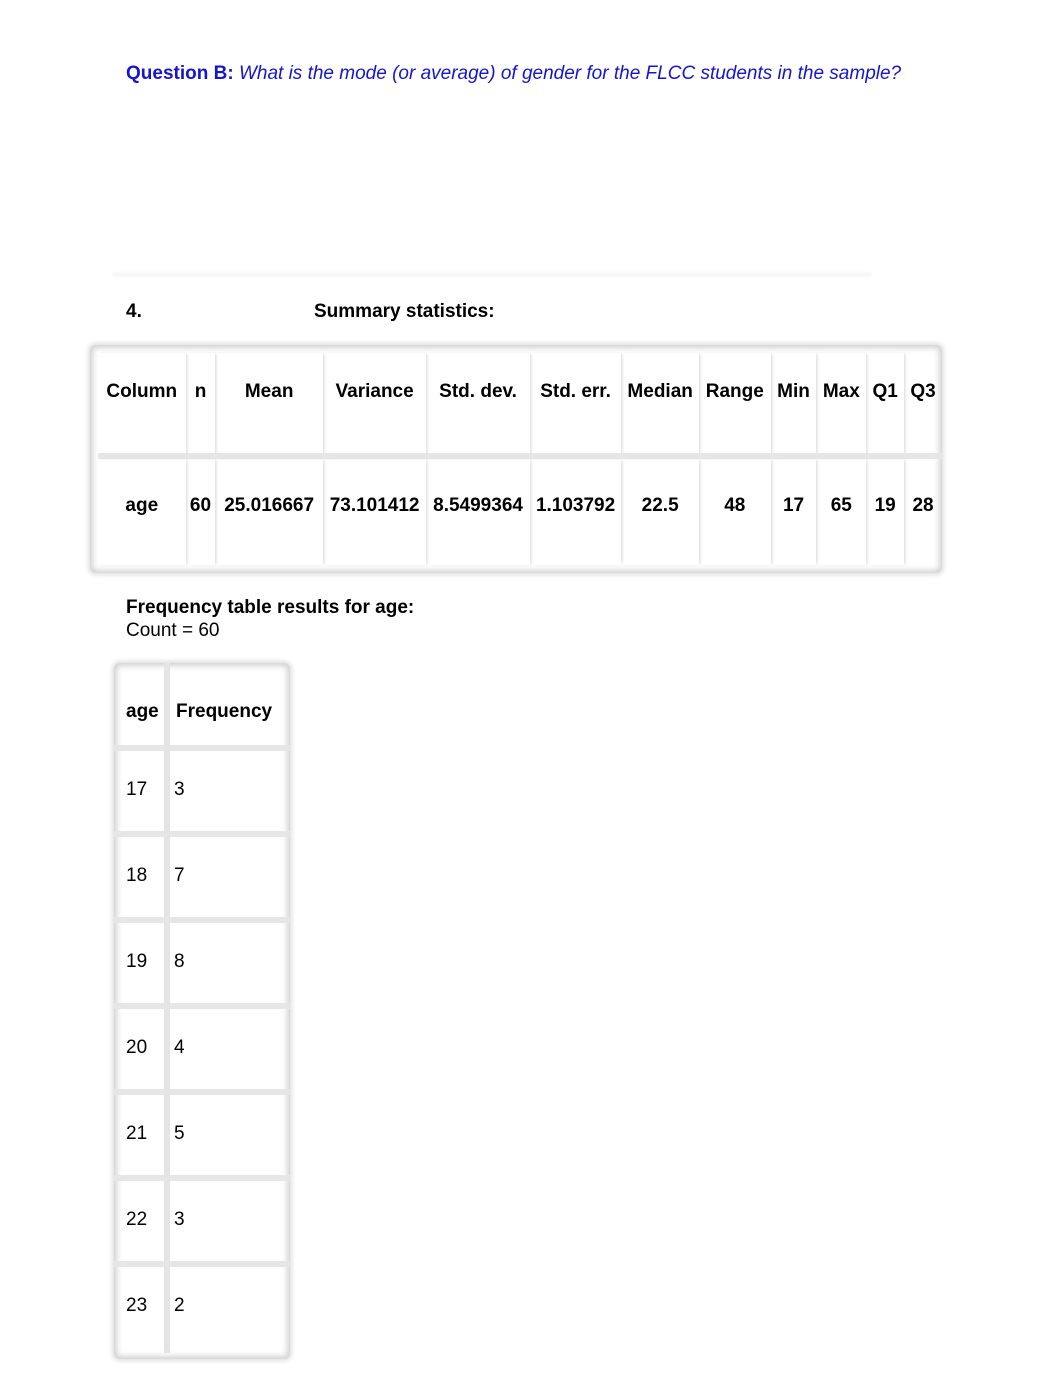  I want to click on table-row: 18 7, so click(202, 880).